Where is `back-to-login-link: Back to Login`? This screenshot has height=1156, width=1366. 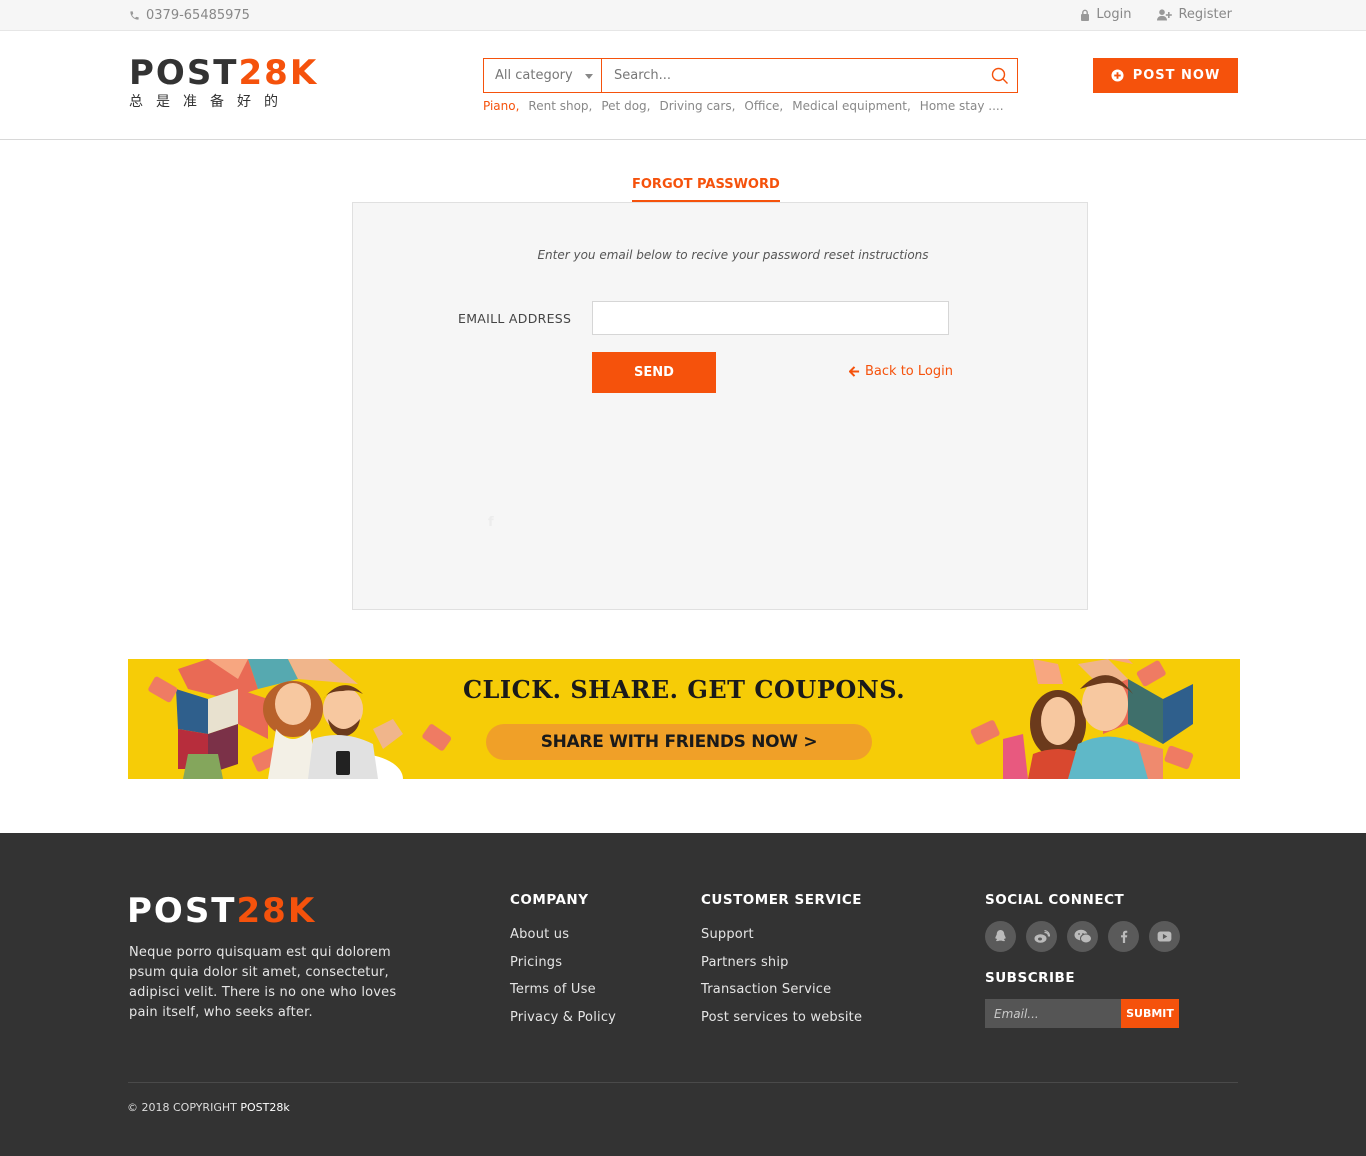 back-to-login-link: Back to Login is located at coordinates (901, 371).